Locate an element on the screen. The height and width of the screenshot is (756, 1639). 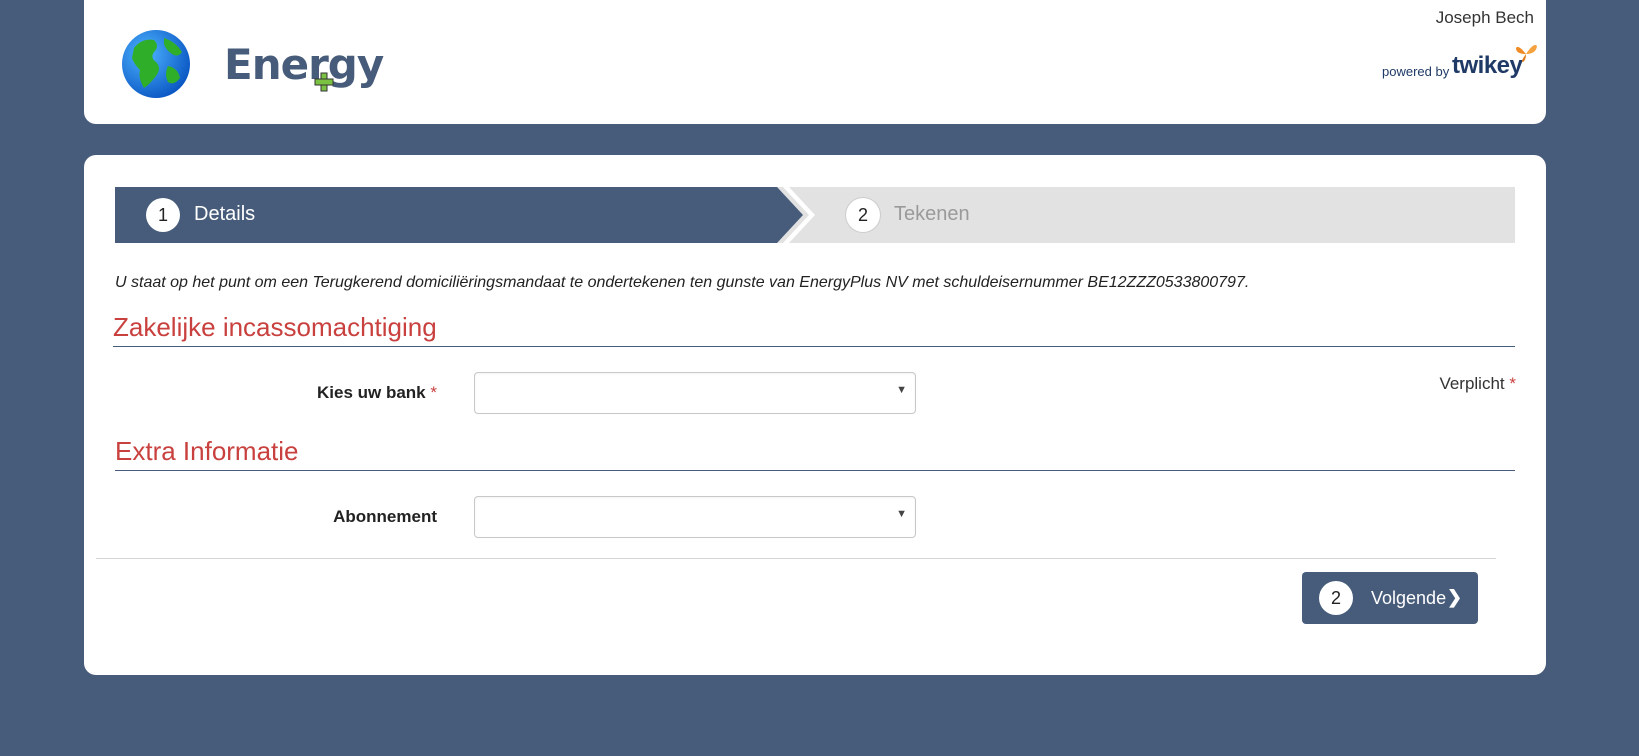
step-1-number: 1 is located at coordinates (163, 215).